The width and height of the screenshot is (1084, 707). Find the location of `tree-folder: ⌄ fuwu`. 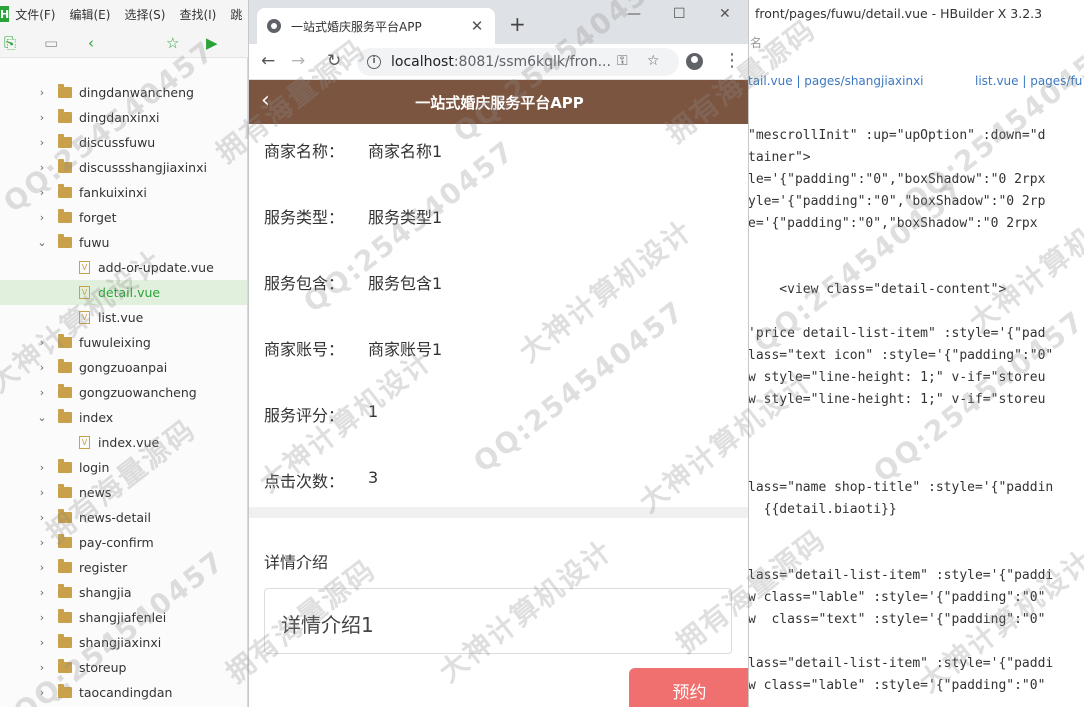

tree-folder: ⌄ fuwu is located at coordinates (123, 242).